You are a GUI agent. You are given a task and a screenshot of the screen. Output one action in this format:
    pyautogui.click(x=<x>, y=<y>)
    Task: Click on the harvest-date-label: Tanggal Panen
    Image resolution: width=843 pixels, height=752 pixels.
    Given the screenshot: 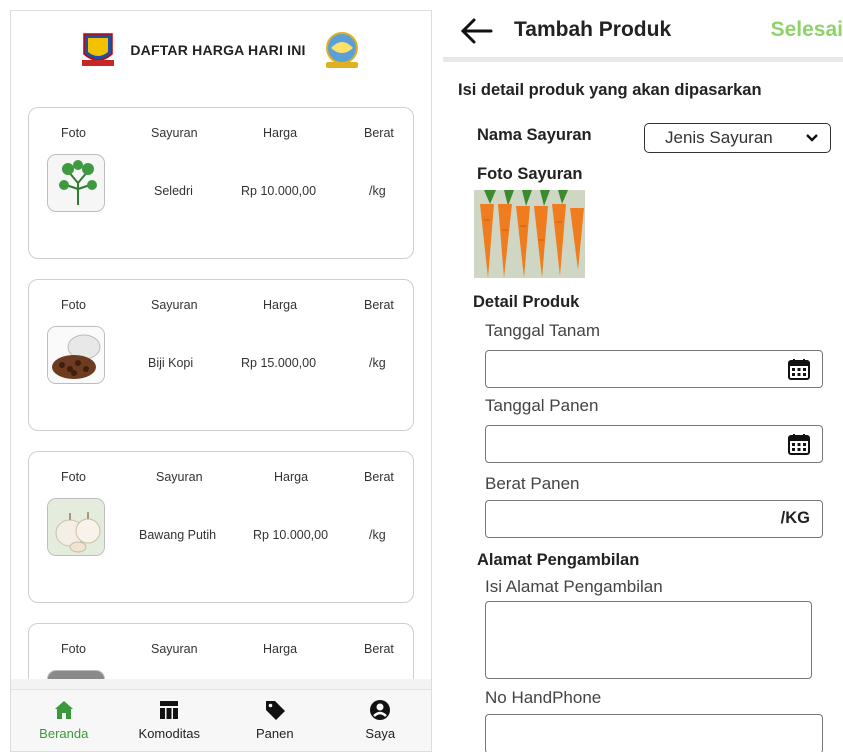 What is the action you would take?
    pyautogui.click(x=542, y=405)
    